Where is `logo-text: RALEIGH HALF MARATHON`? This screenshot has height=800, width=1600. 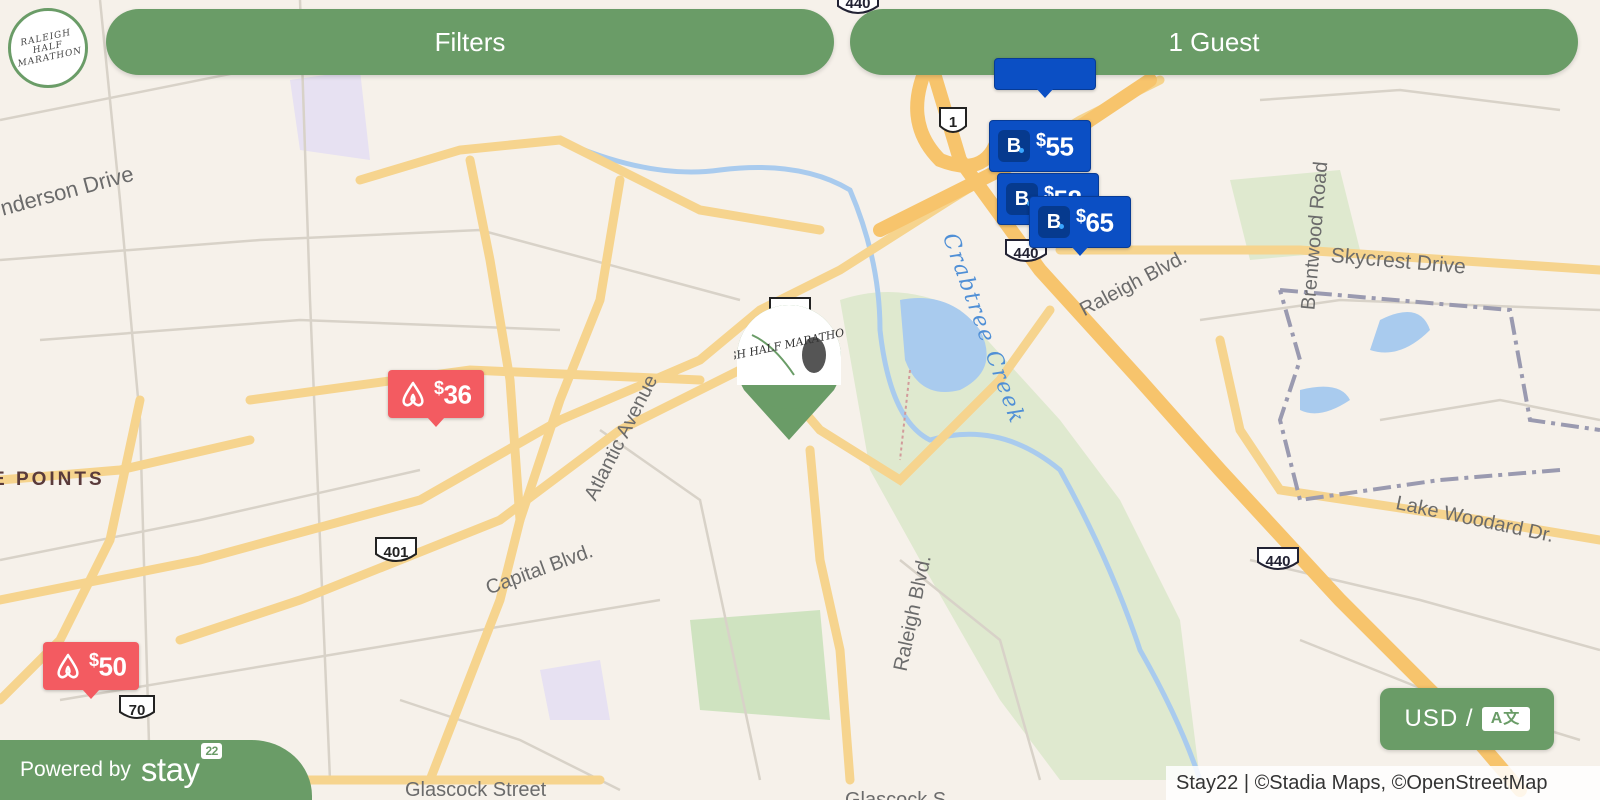
logo-text: RALEIGH HALF MARATHON is located at coordinates (50, 48).